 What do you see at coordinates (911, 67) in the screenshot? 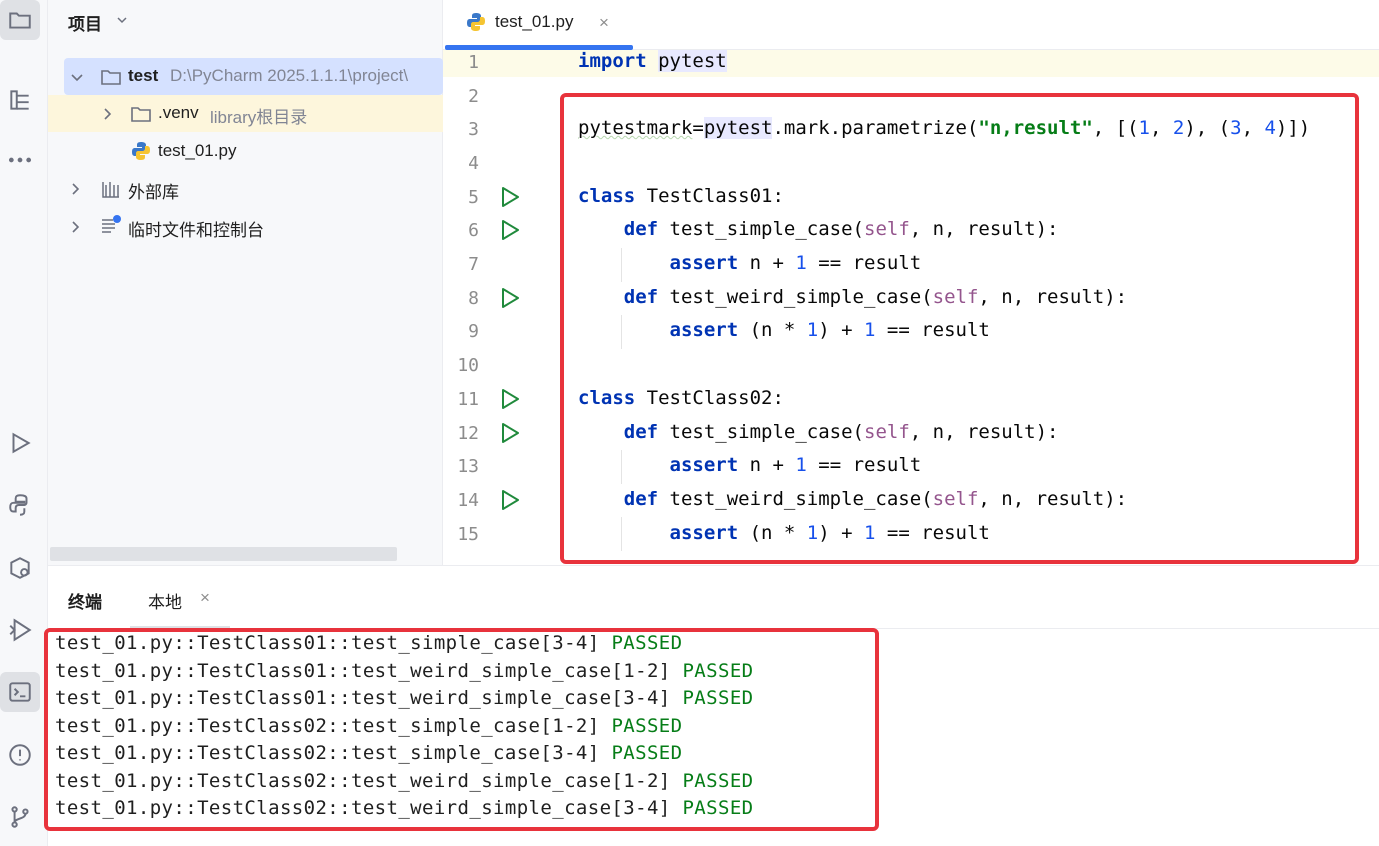
I see `code-line: 1 import pytest` at bounding box center [911, 67].